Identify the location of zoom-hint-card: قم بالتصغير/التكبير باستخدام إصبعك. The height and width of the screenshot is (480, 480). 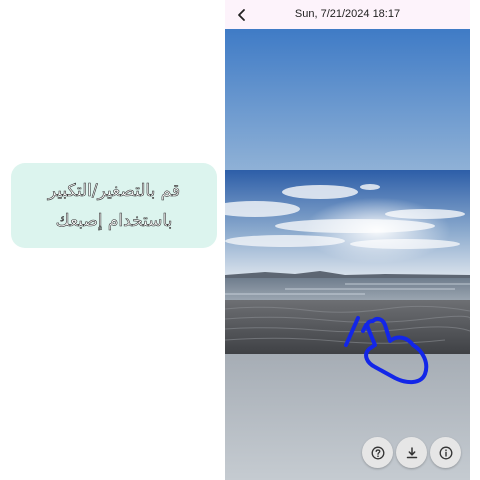
(114, 205).